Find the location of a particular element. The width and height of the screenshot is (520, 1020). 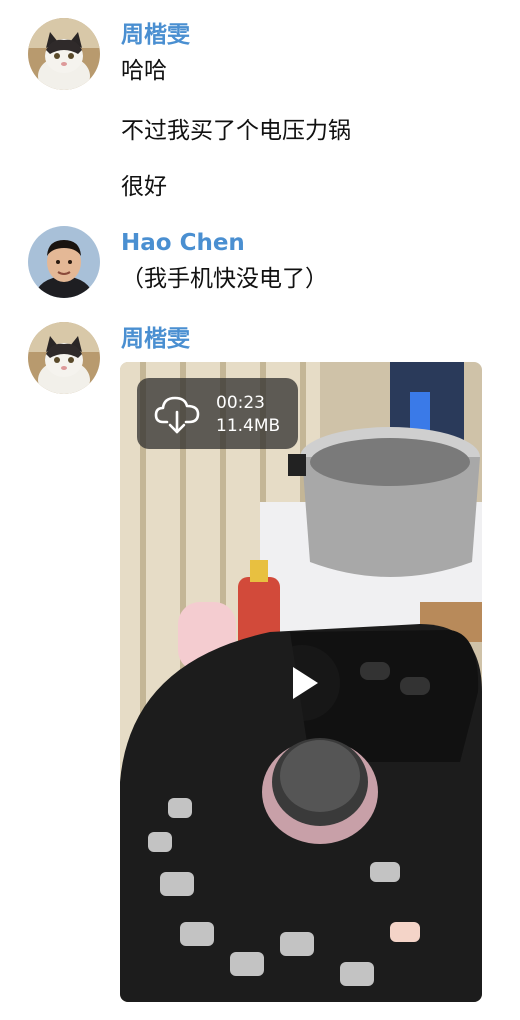

message-text: 很好 is located at coordinates (144, 187).